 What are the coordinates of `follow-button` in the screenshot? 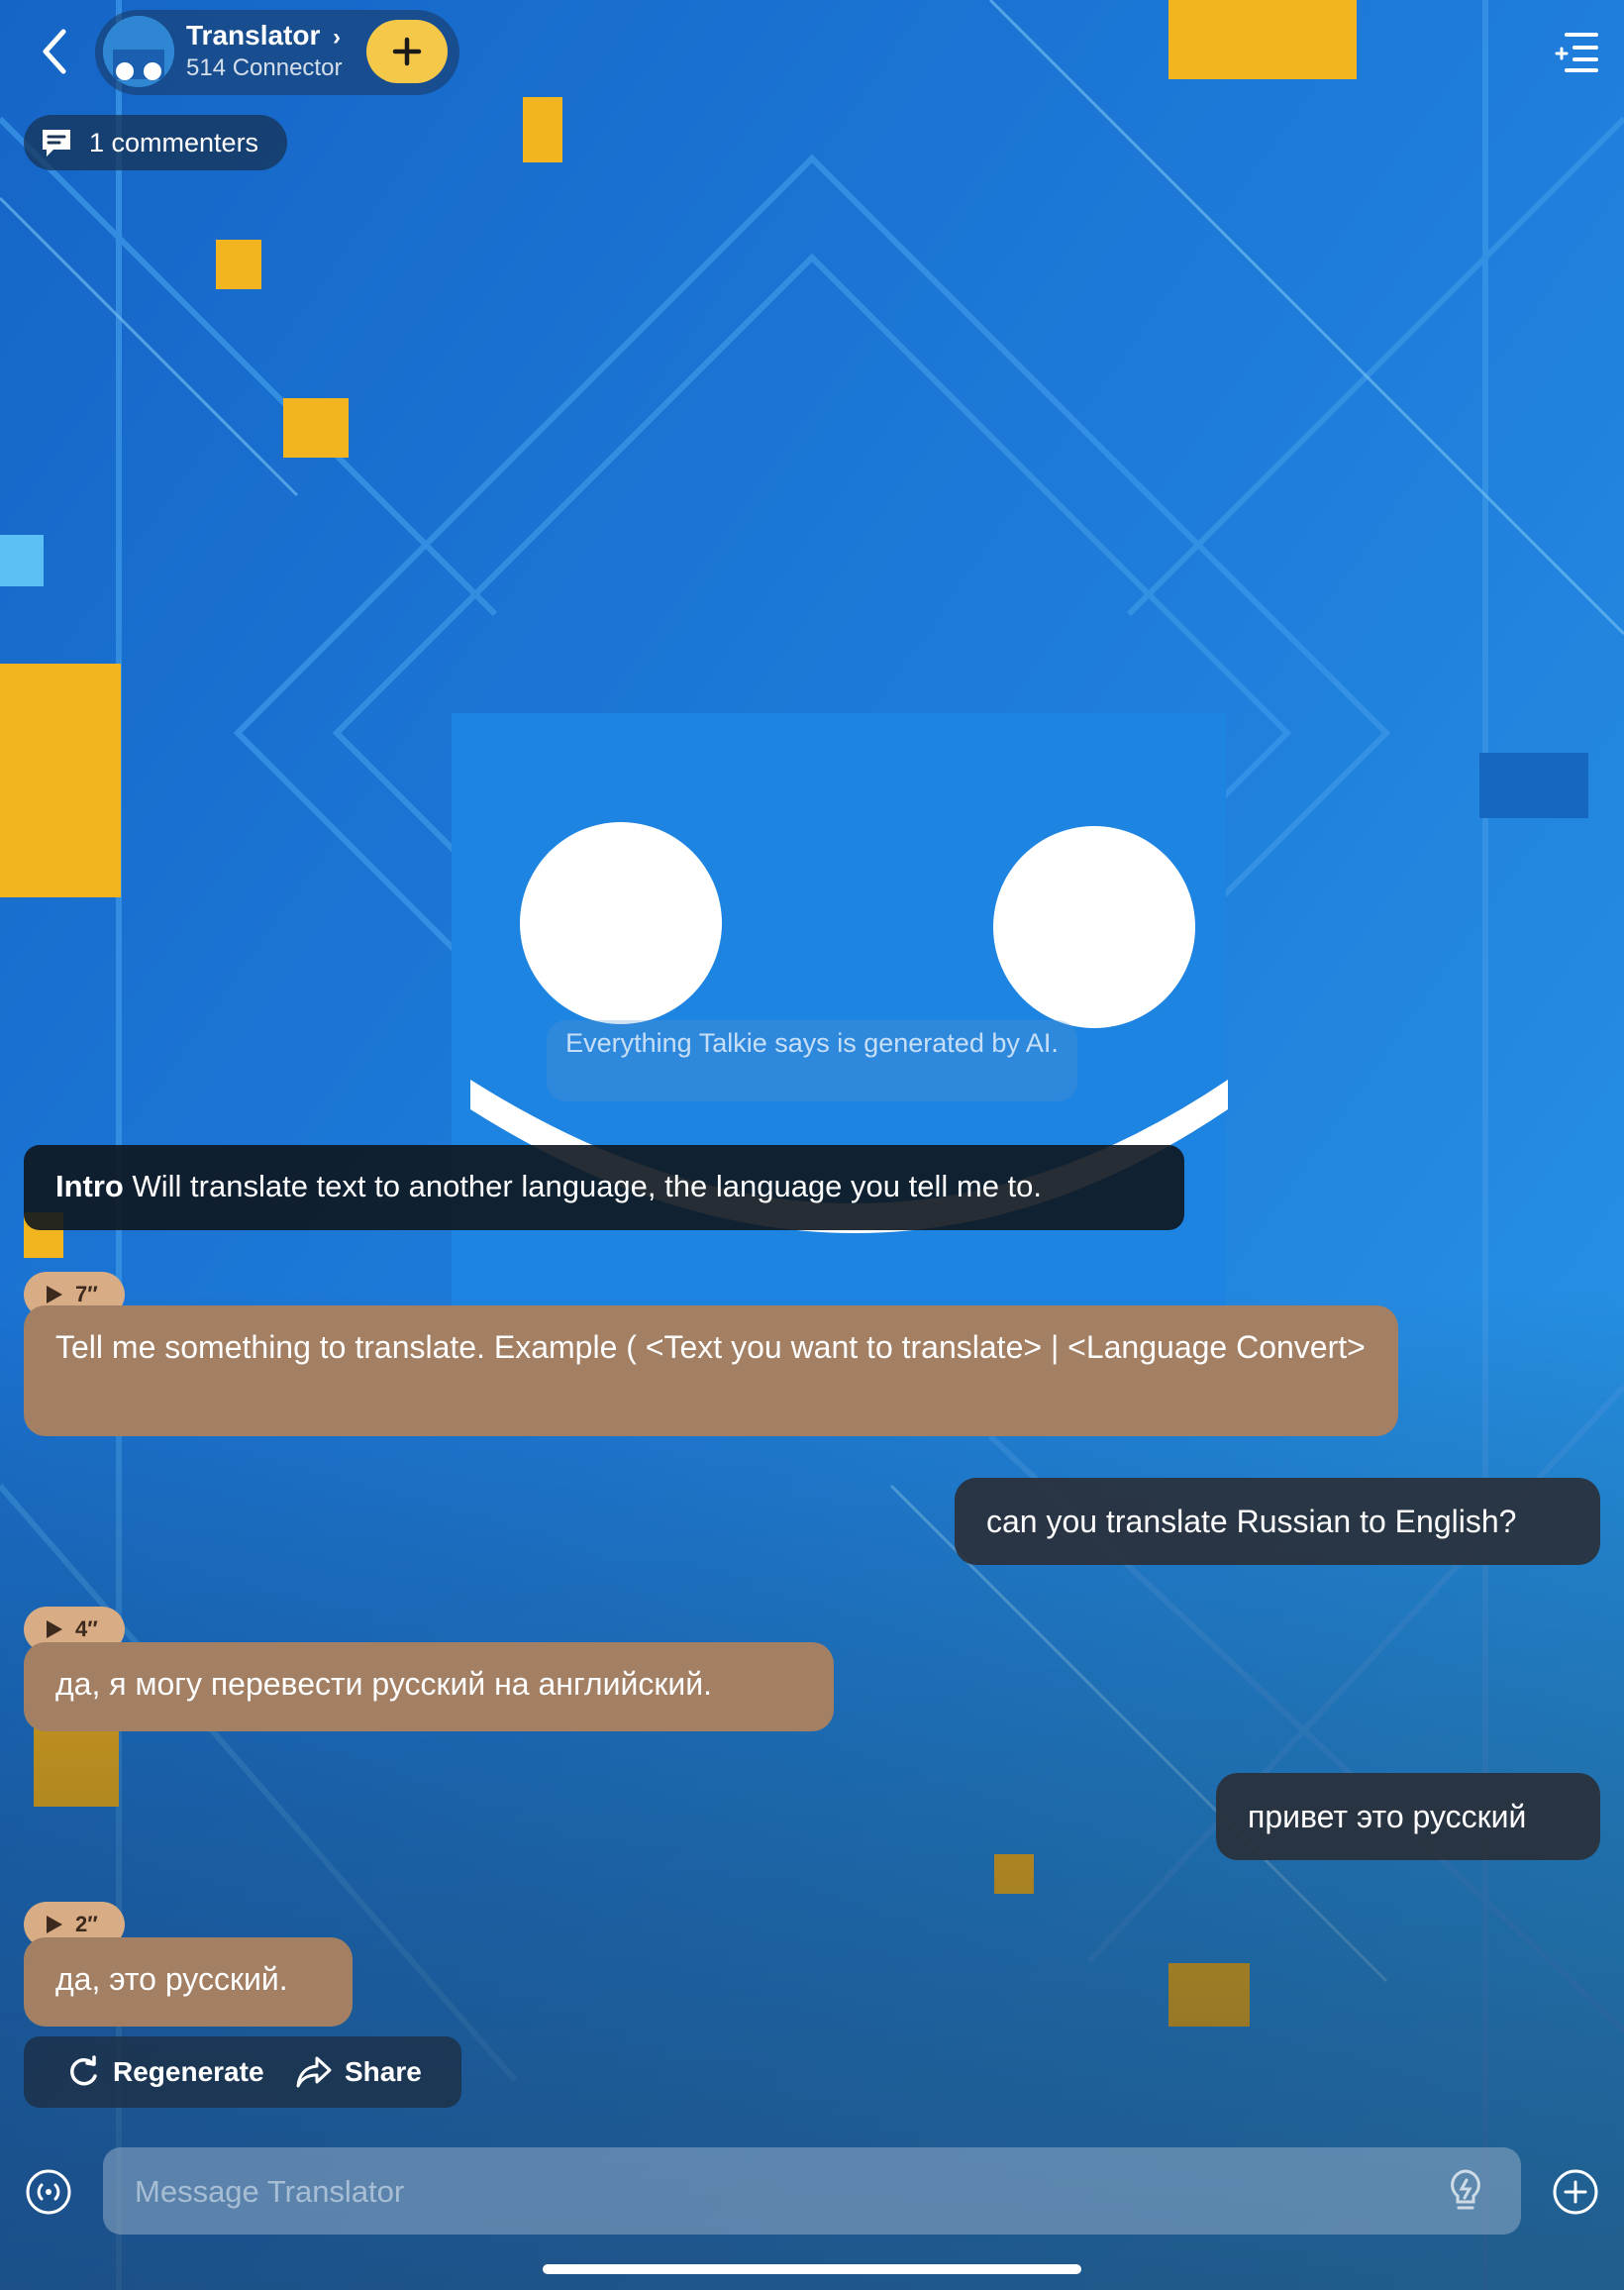 It's located at (407, 51).